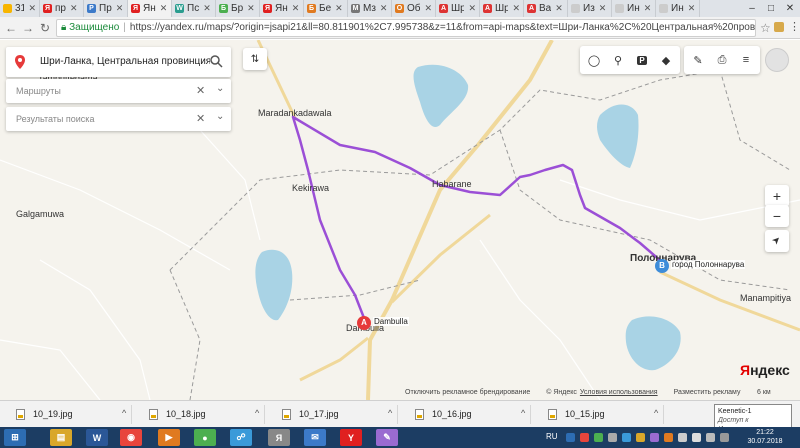  I want to click on download-item: 10_18.jpg ^, so click(201, 414).